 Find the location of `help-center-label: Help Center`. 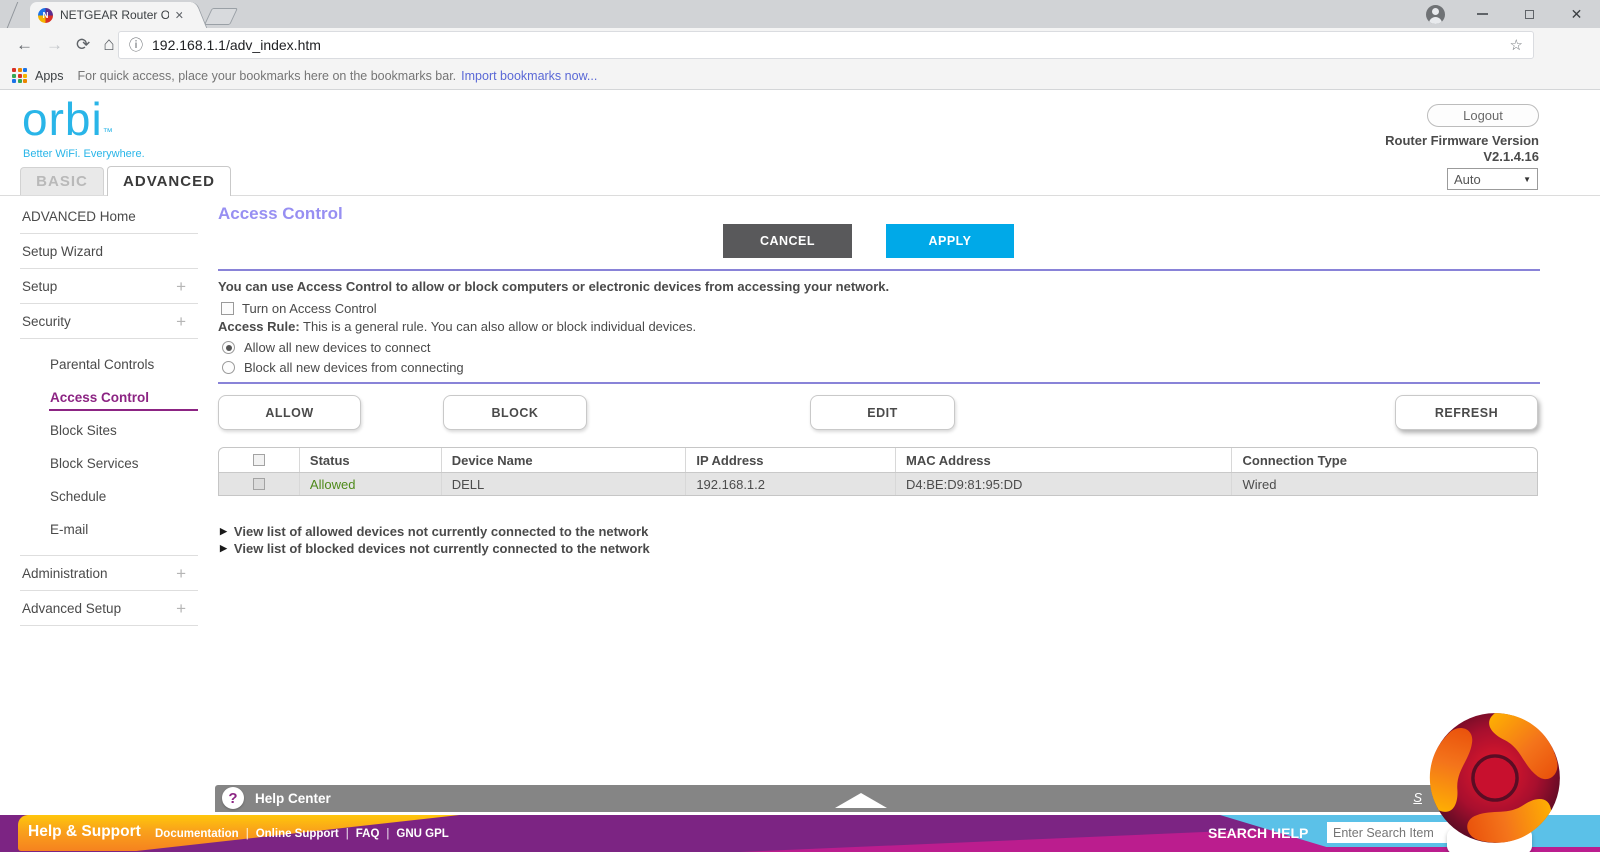

help-center-label: Help Center is located at coordinates (293, 798).